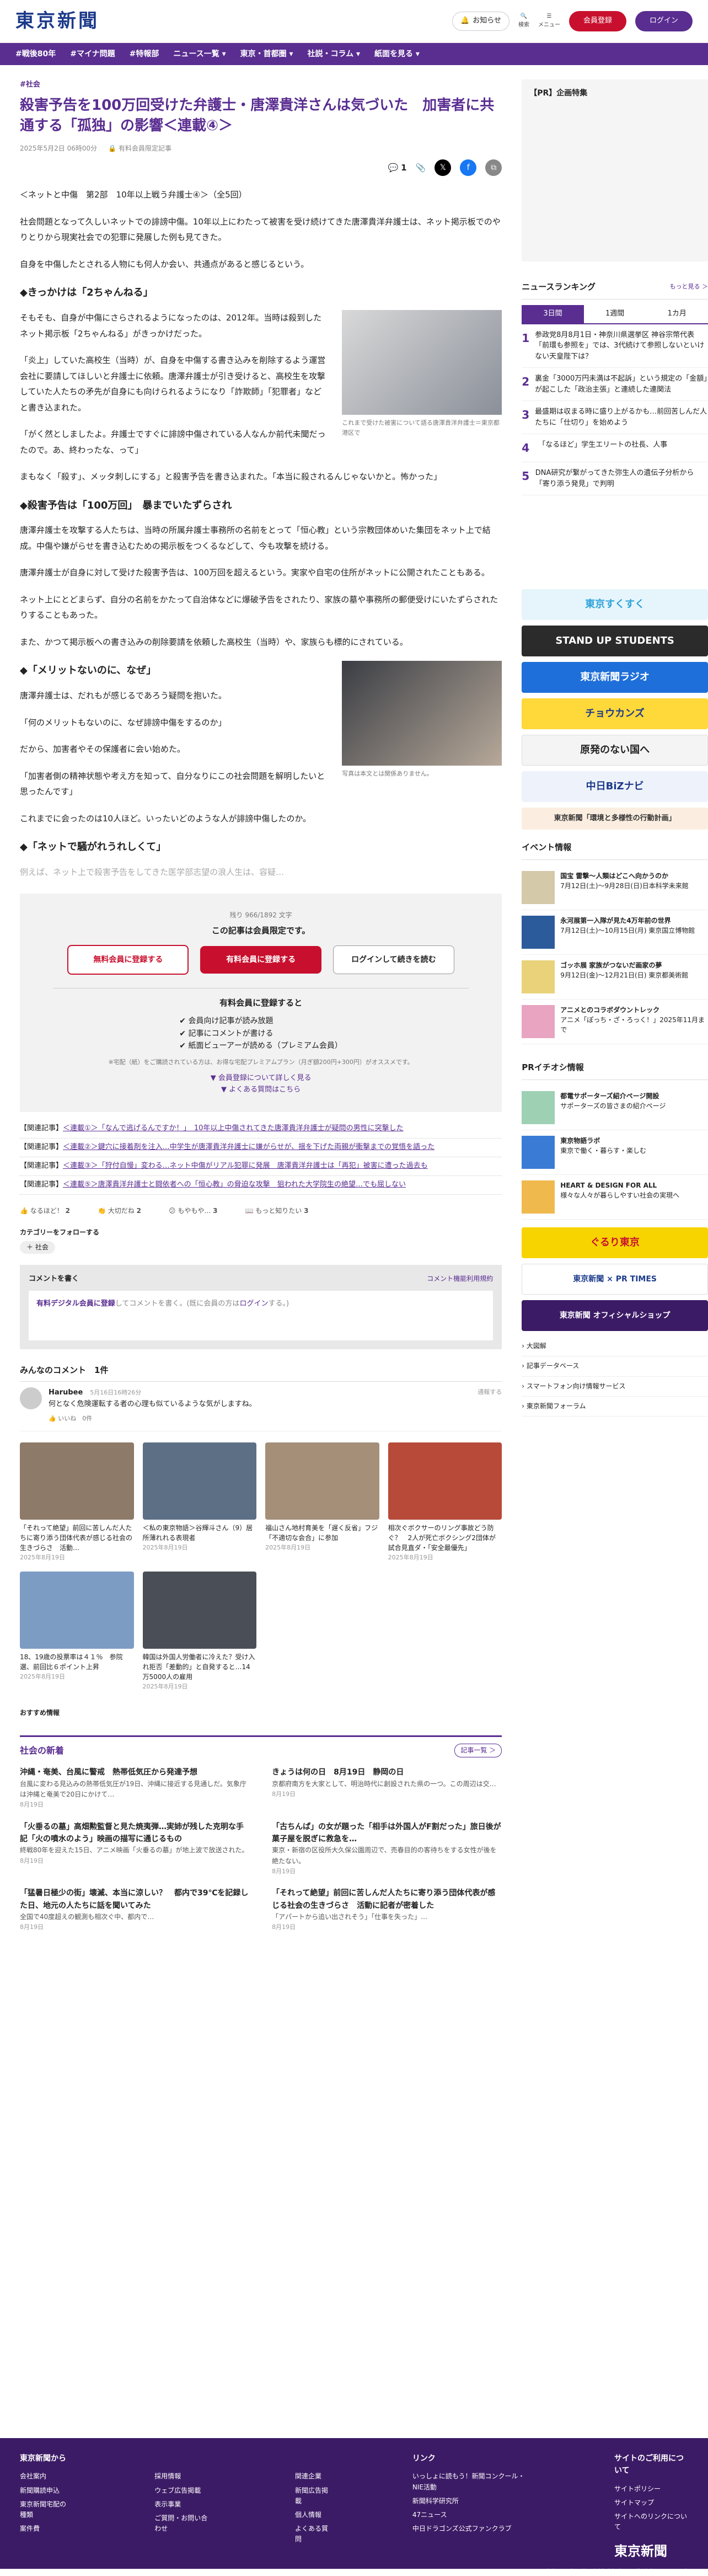 The width and height of the screenshot is (708, 2576). Describe the element at coordinates (549, 21) in the screenshot. I see `menu-button: ☰メニュー` at that location.